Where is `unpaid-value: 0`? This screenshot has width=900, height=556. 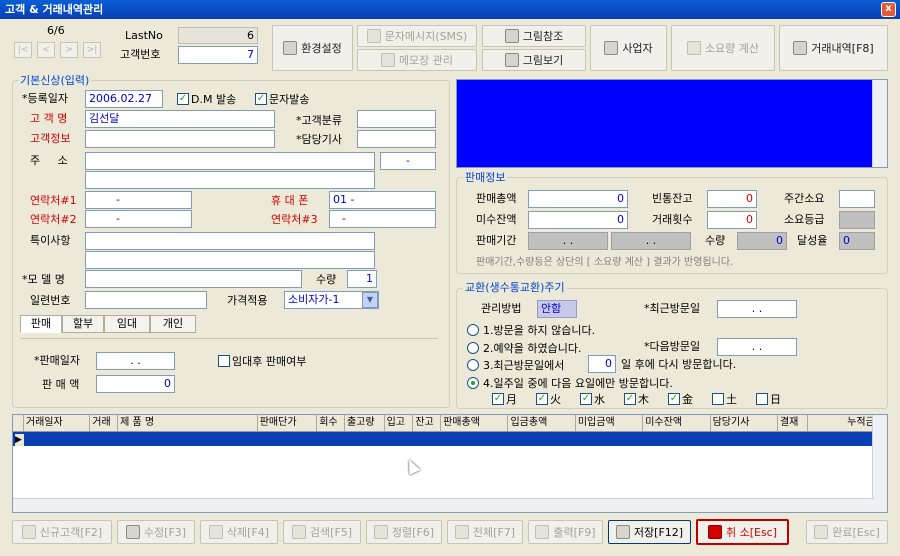 unpaid-value: 0 is located at coordinates (578, 220).